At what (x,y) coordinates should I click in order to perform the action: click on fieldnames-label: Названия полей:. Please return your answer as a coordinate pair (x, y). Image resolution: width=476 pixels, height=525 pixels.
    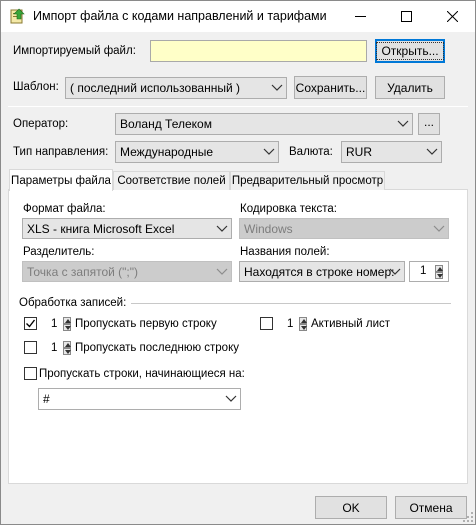
    Looking at the image, I should click on (285, 252).